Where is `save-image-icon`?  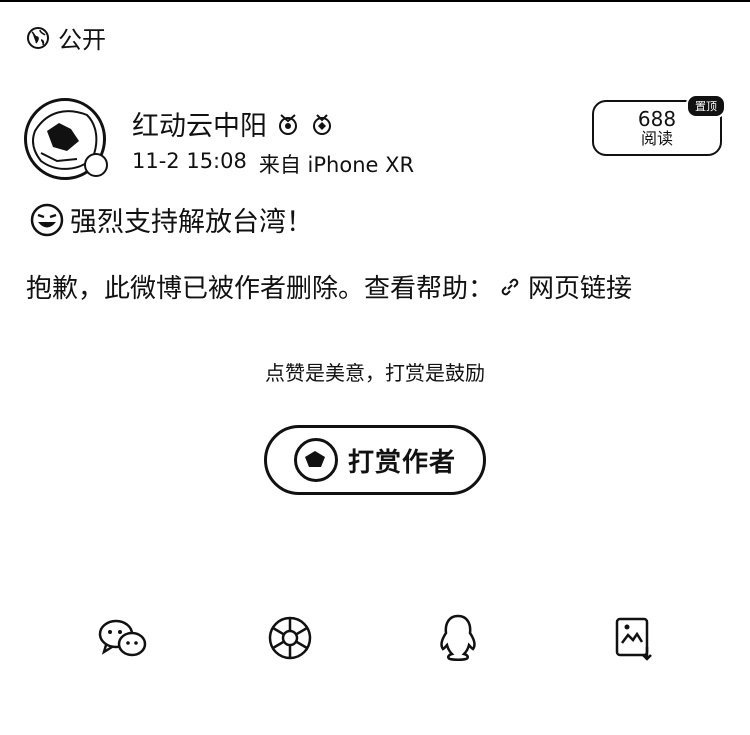
save-image-icon is located at coordinates (633, 639).